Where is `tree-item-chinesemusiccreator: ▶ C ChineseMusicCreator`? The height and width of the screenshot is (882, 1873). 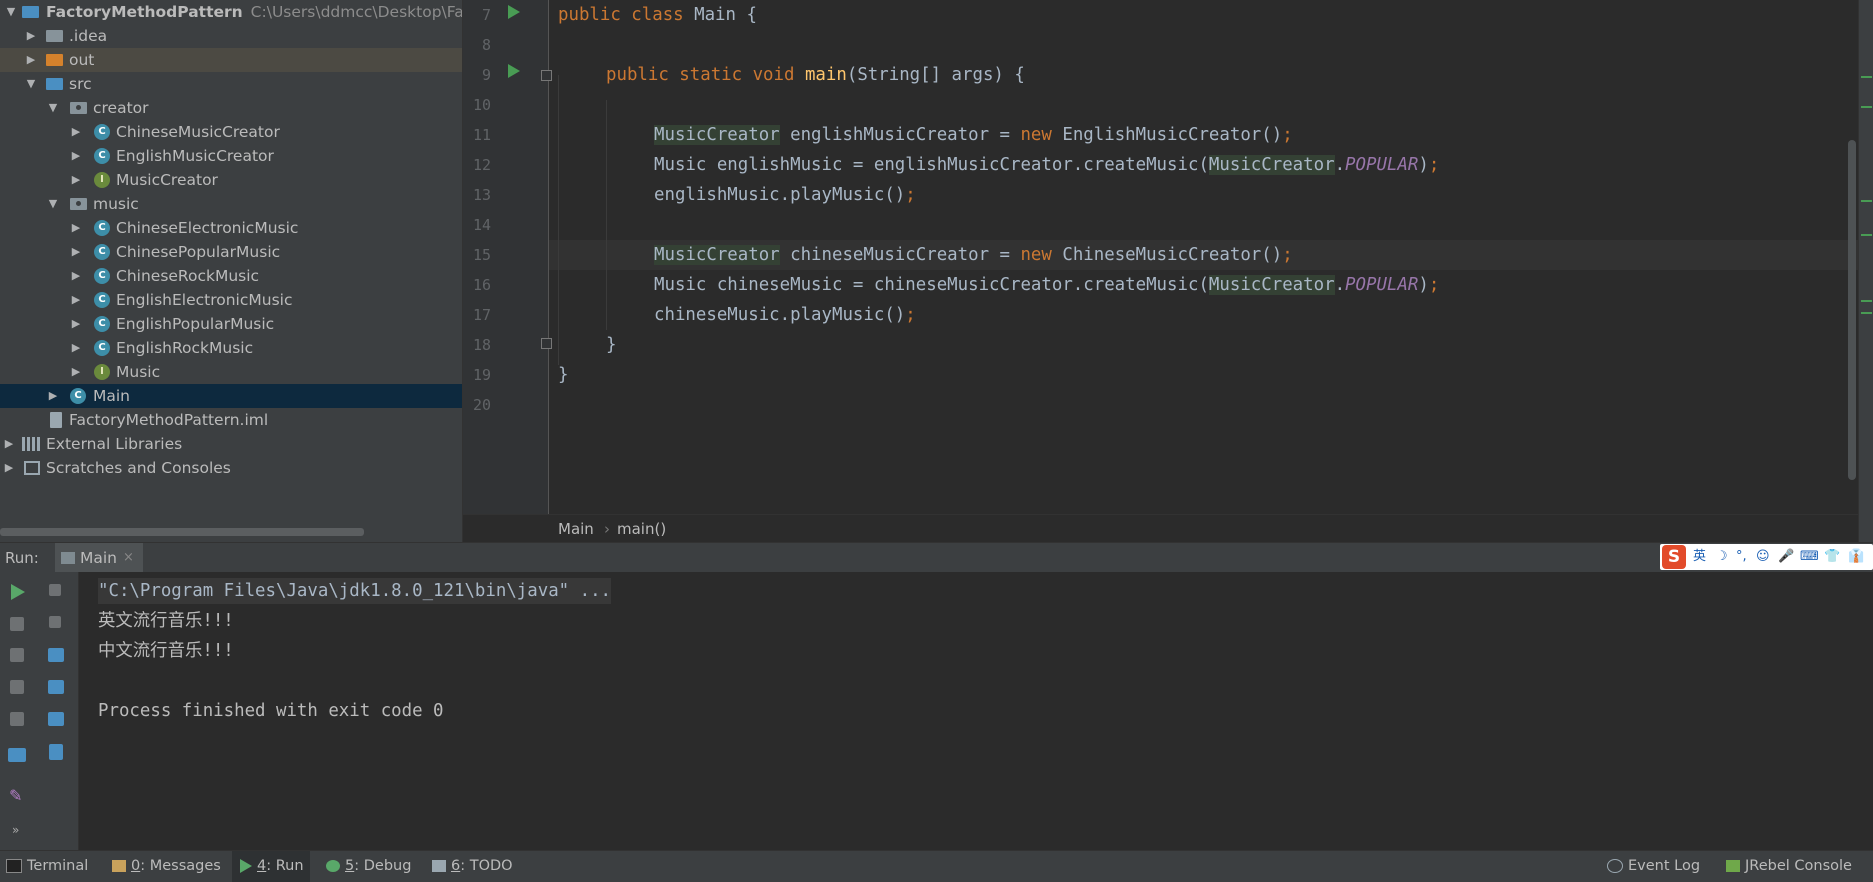
tree-item-chinesemusiccreator: ▶ C ChineseMusicCreator is located at coordinates (231, 132).